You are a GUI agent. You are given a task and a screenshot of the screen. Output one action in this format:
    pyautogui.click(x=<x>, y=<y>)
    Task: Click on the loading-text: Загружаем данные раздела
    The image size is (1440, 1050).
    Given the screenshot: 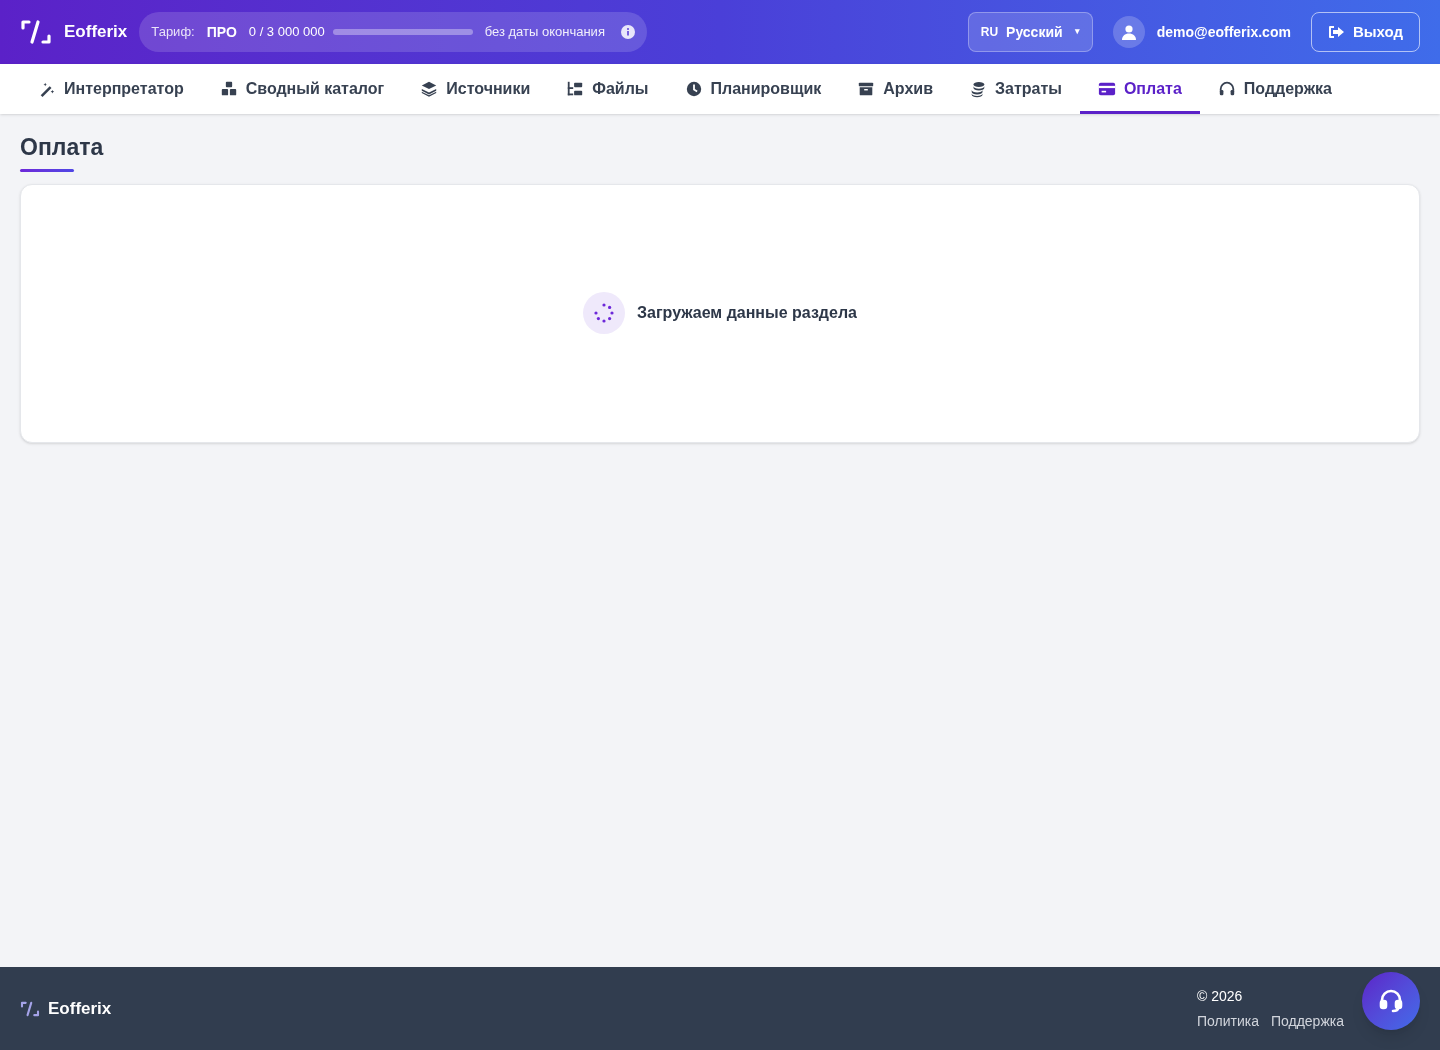 What is the action you would take?
    pyautogui.click(x=747, y=313)
    